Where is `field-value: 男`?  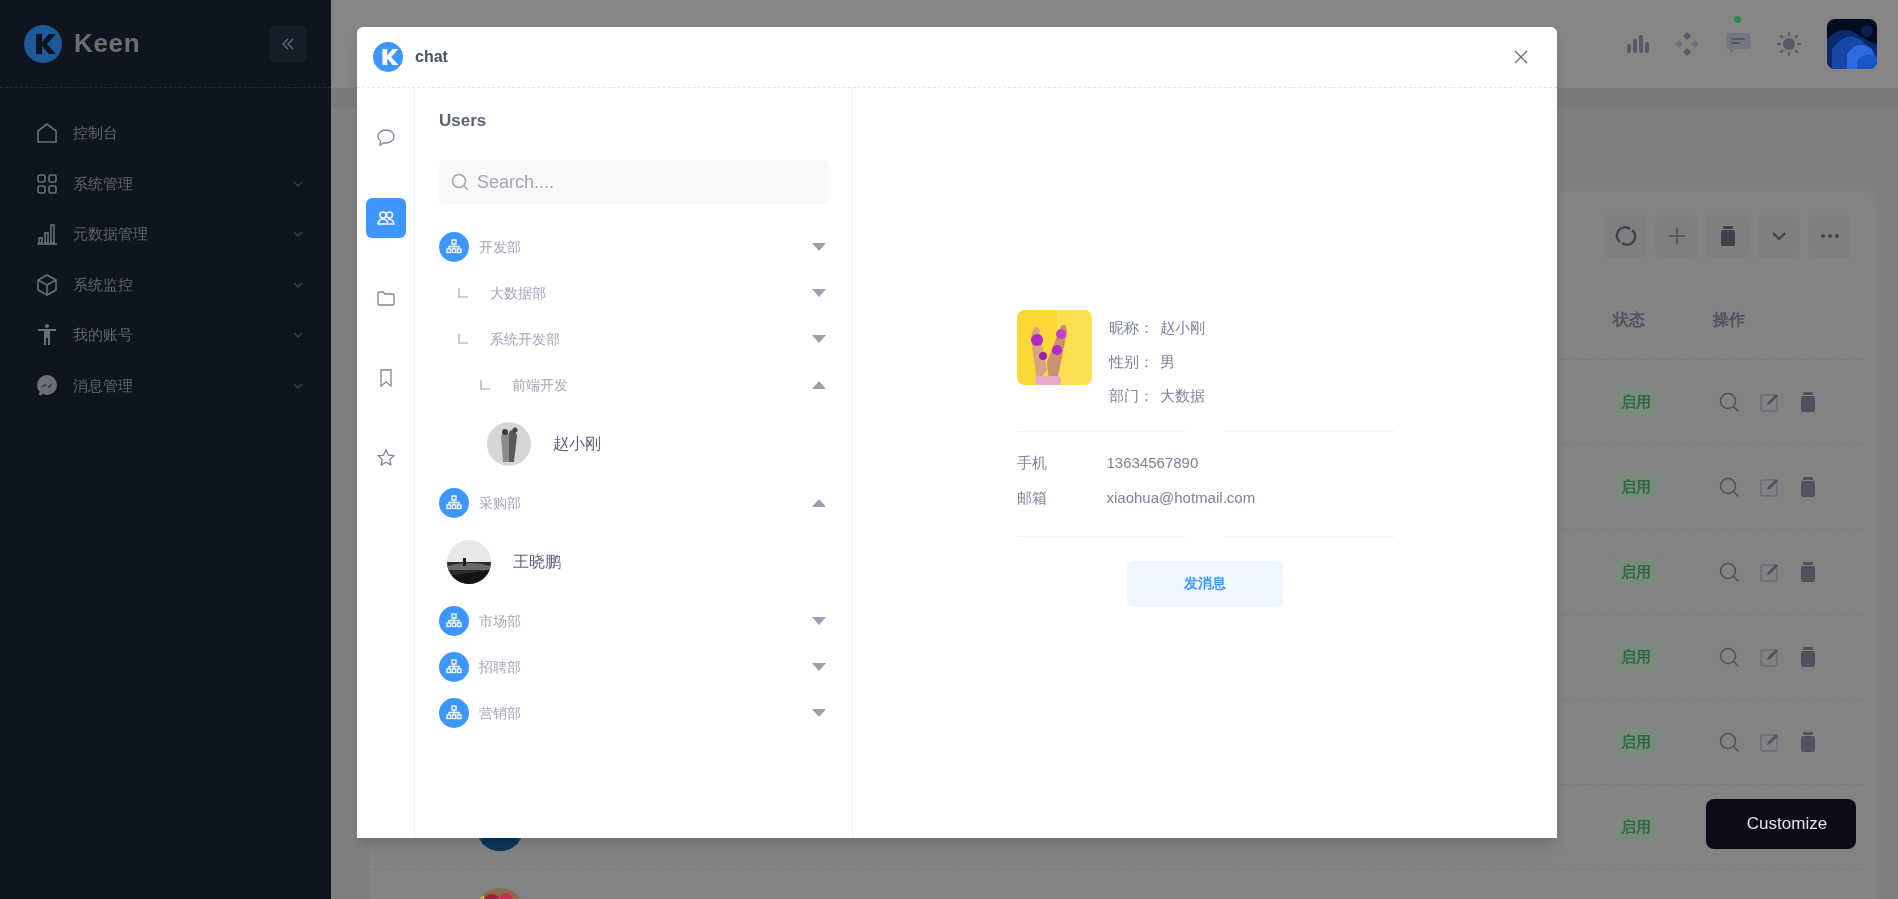 field-value: 男 is located at coordinates (1167, 362).